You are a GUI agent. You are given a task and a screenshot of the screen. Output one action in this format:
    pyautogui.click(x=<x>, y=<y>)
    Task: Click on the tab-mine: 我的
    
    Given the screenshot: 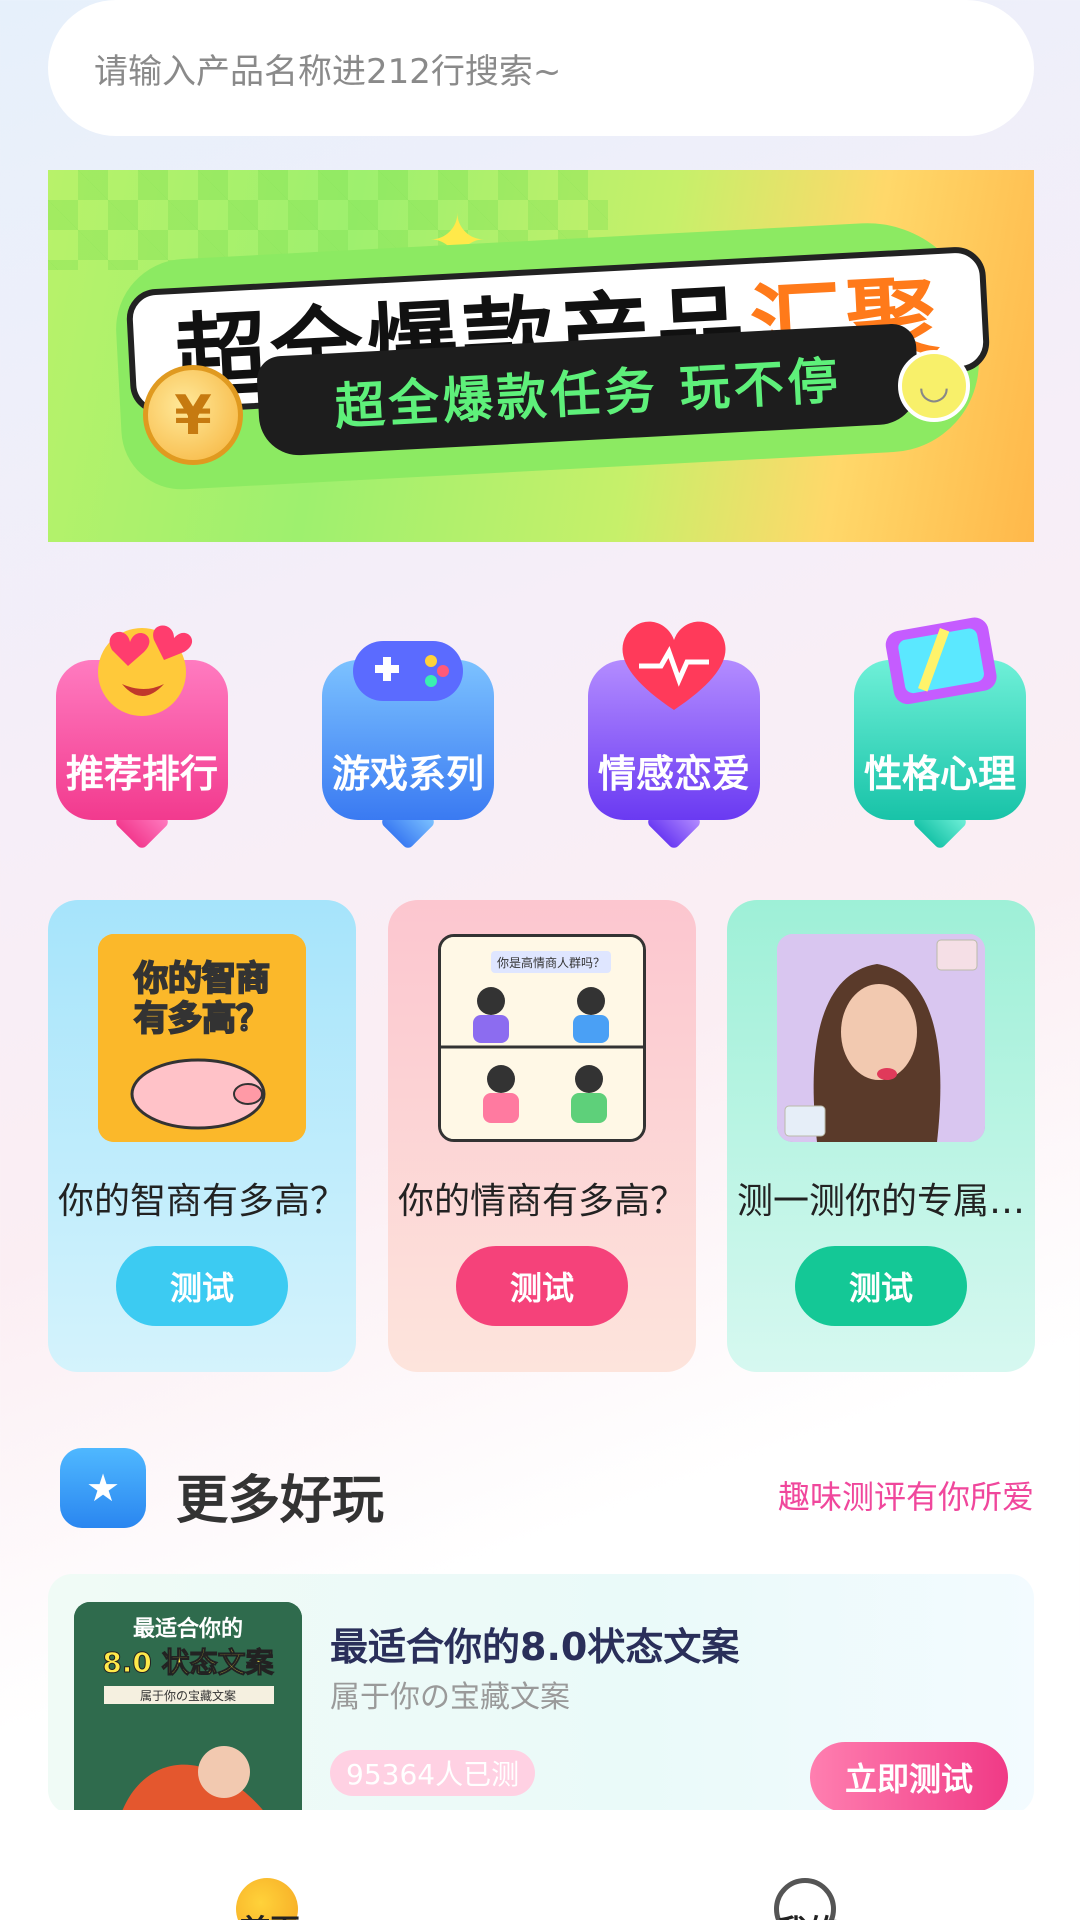 What is the action you would take?
    pyautogui.click(x=808, y=1865)
    